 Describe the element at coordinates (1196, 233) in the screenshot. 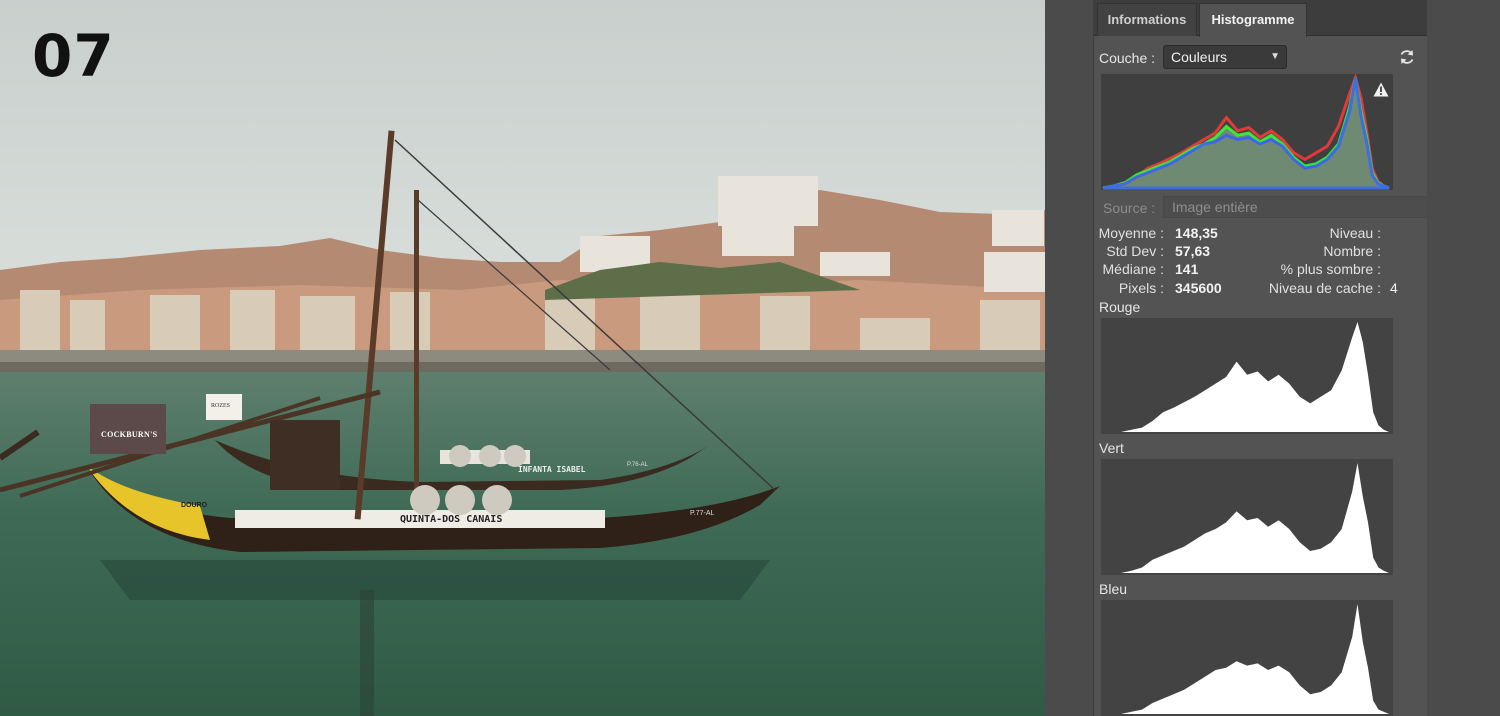

I see `stat-value-moyenne: 148,35` at that location.